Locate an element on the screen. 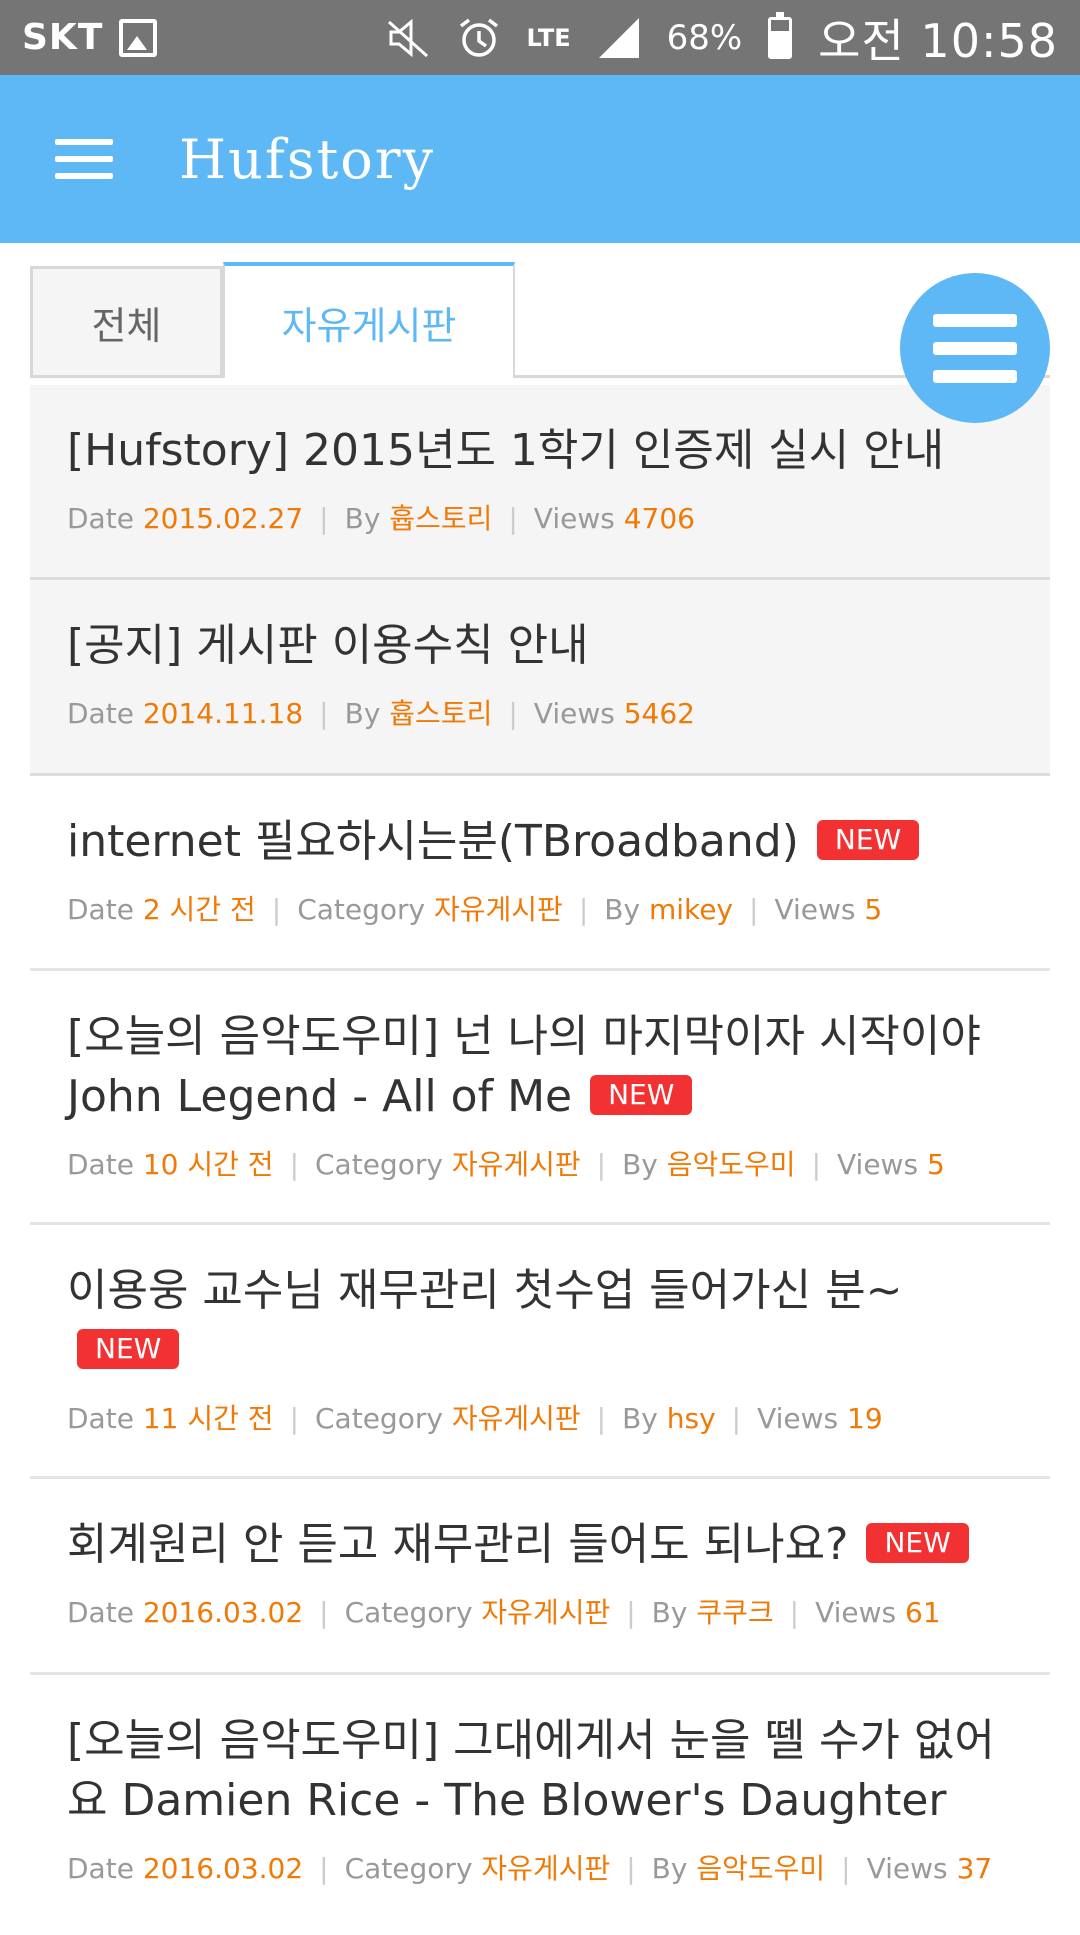  network-type: LTE is located at coordinates (548, 37).